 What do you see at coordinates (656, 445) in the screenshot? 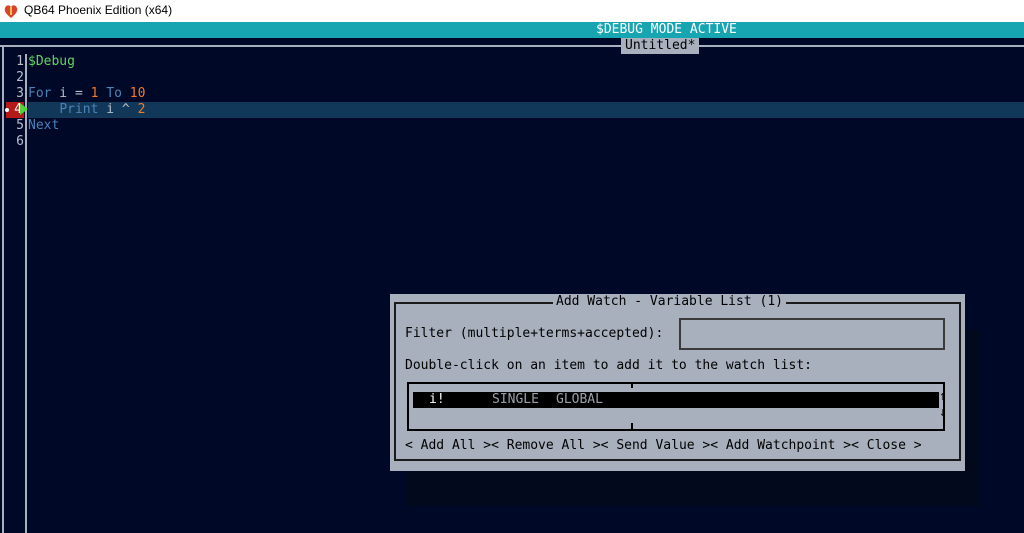
I see `send-value-button: < Send Value >` at bounding box center [656, 445].